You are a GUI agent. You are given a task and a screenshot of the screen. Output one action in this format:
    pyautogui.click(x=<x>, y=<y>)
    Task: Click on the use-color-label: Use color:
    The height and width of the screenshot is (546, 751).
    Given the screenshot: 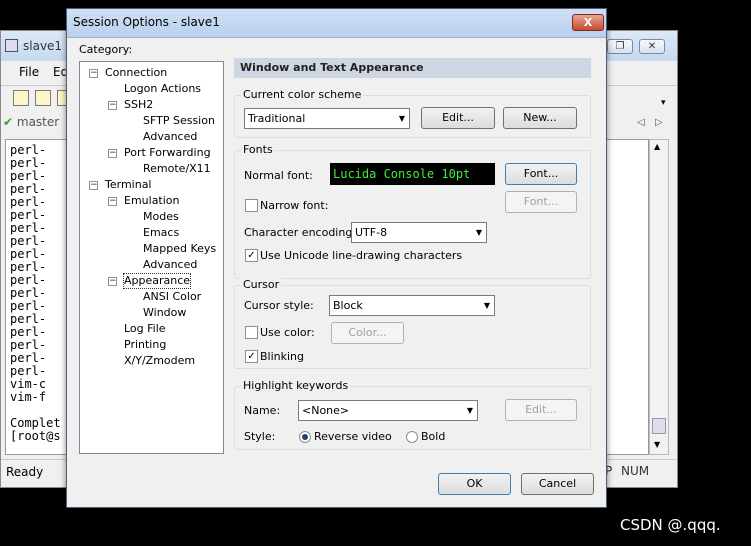 What is the action you would take?
    pyautogui.click(x=287, y=332)
    